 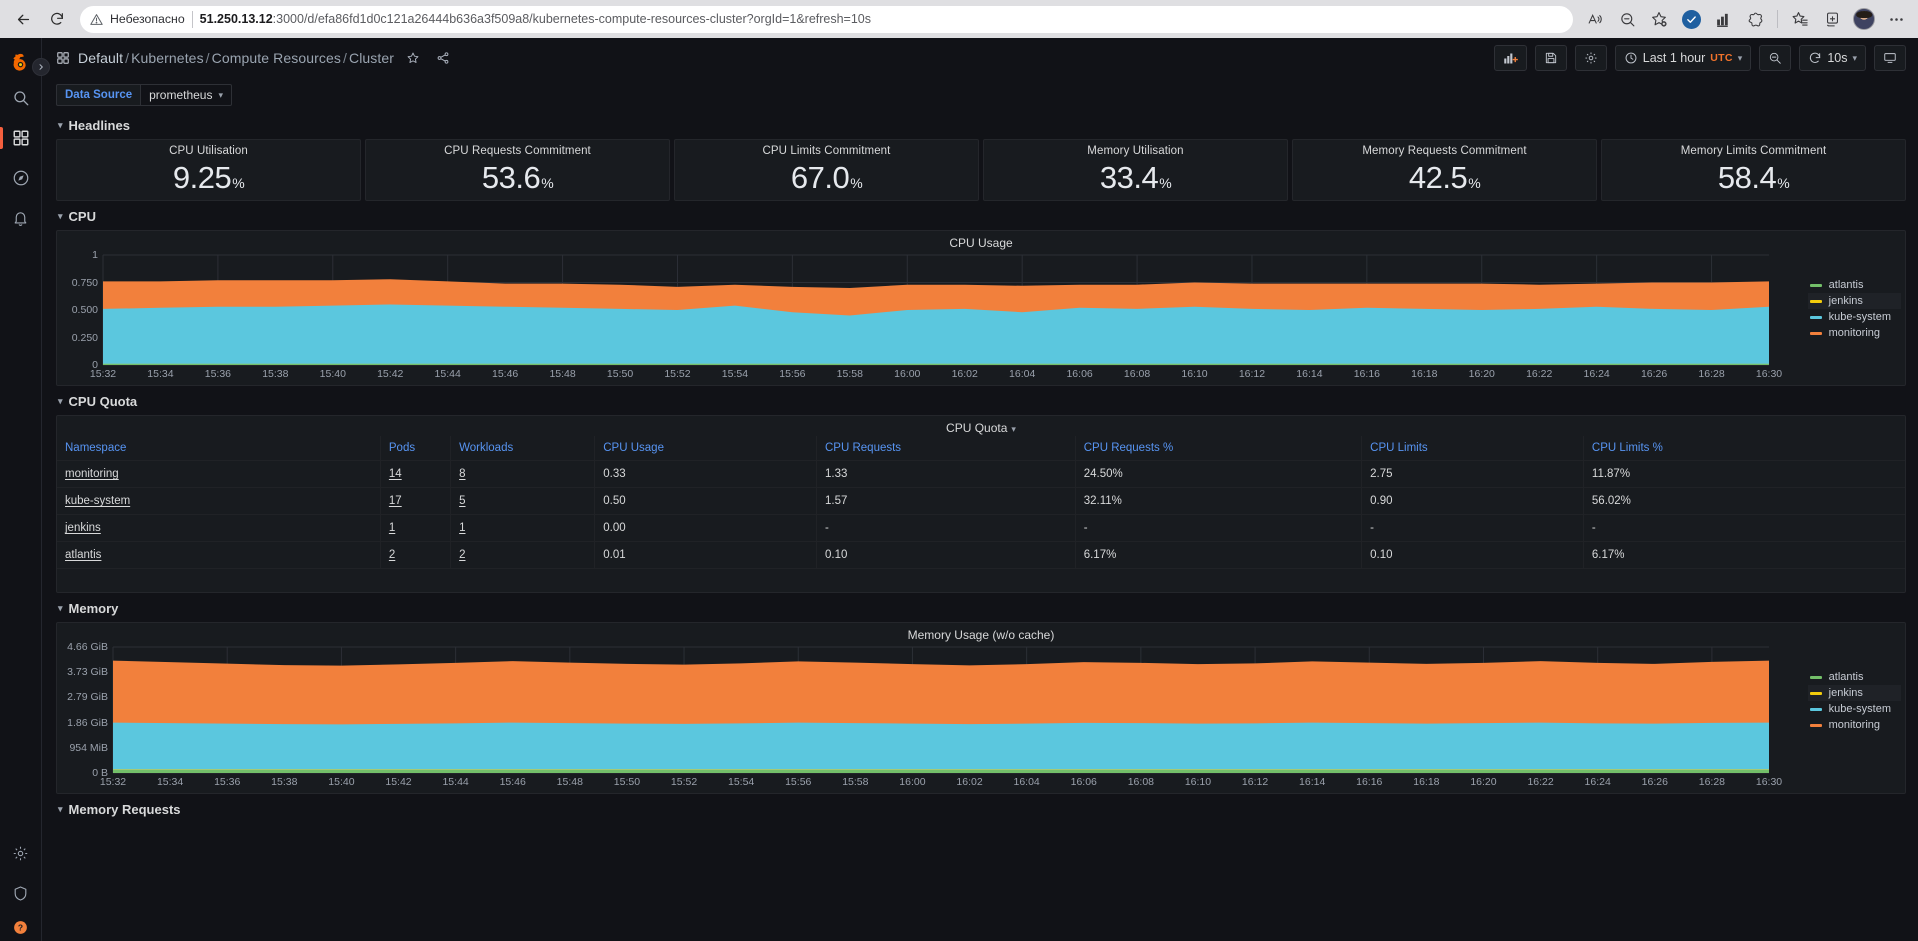 I want to click on stat-value: 67.0, so click(x=820, y=177).